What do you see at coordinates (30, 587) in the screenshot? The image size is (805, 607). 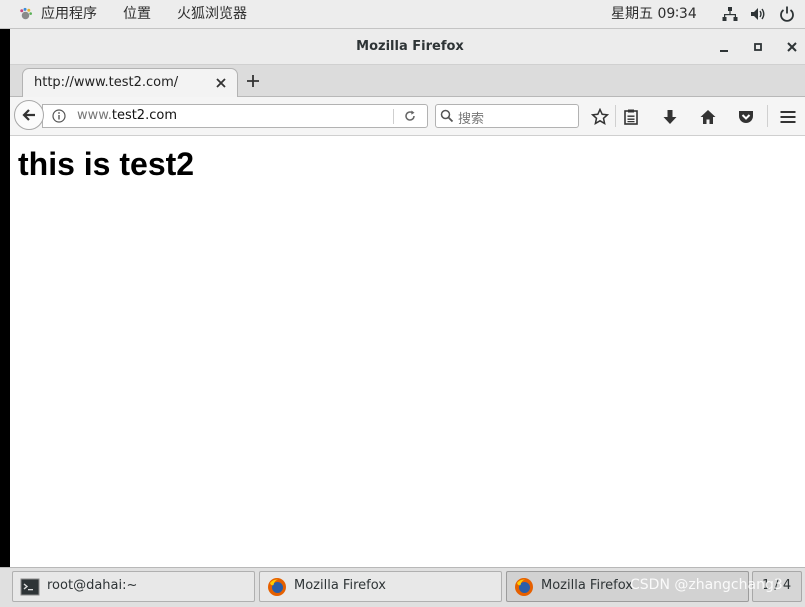 I see `terminal-icon` at bounding box center [30, 587].